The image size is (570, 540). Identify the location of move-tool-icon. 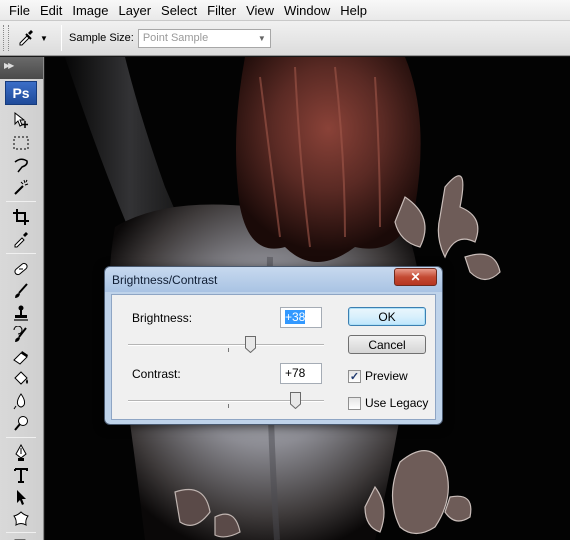
(21, 120).